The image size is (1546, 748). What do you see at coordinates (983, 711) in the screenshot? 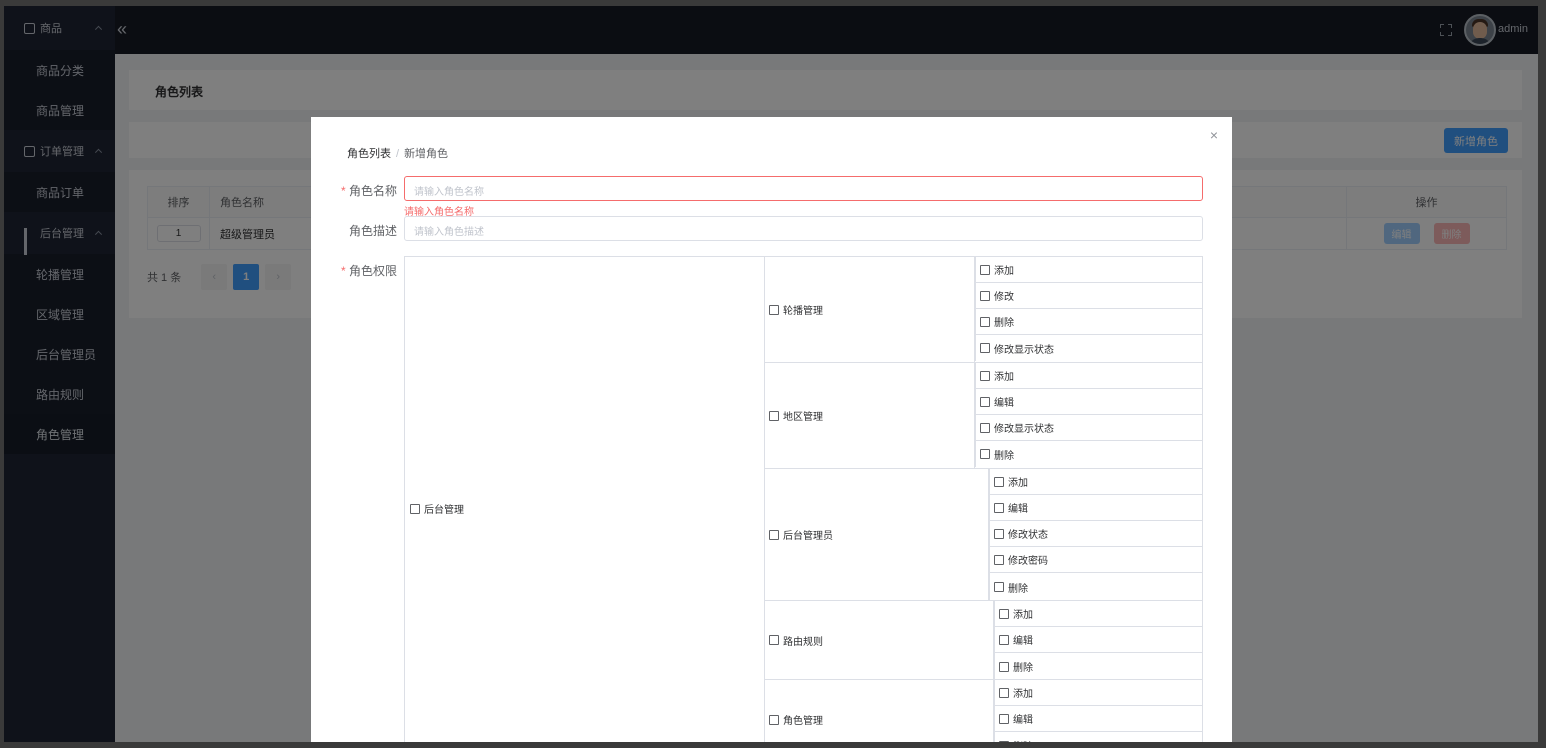
I see `perm-module-role: 角色管理 添加 编辑 删除` at bounding box center [983, 711].